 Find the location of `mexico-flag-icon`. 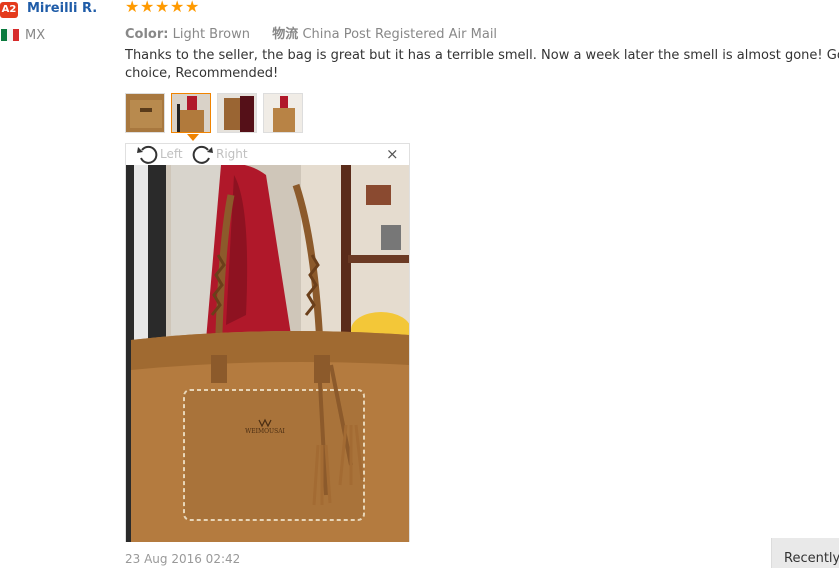

mexico-flag-icon is located at coordinates (10, 35).